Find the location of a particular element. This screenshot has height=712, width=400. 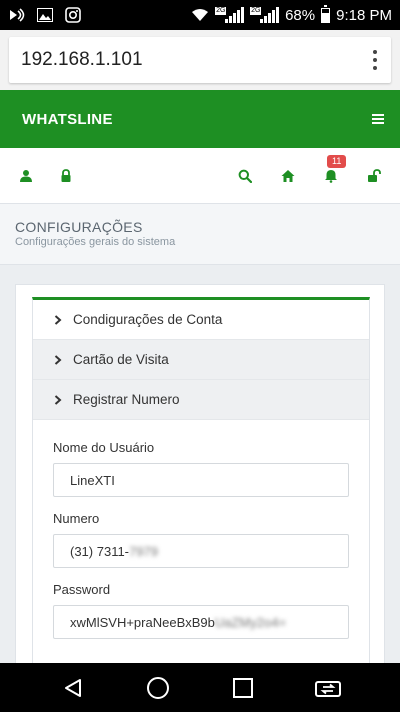

address-bar: 192.168.1.101 is located at coordinates (200, 60).